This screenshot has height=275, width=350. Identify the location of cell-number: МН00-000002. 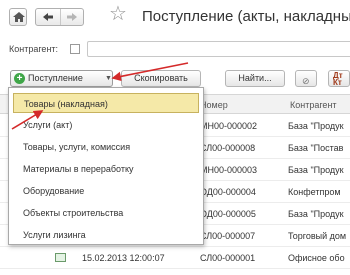
(229, 126).